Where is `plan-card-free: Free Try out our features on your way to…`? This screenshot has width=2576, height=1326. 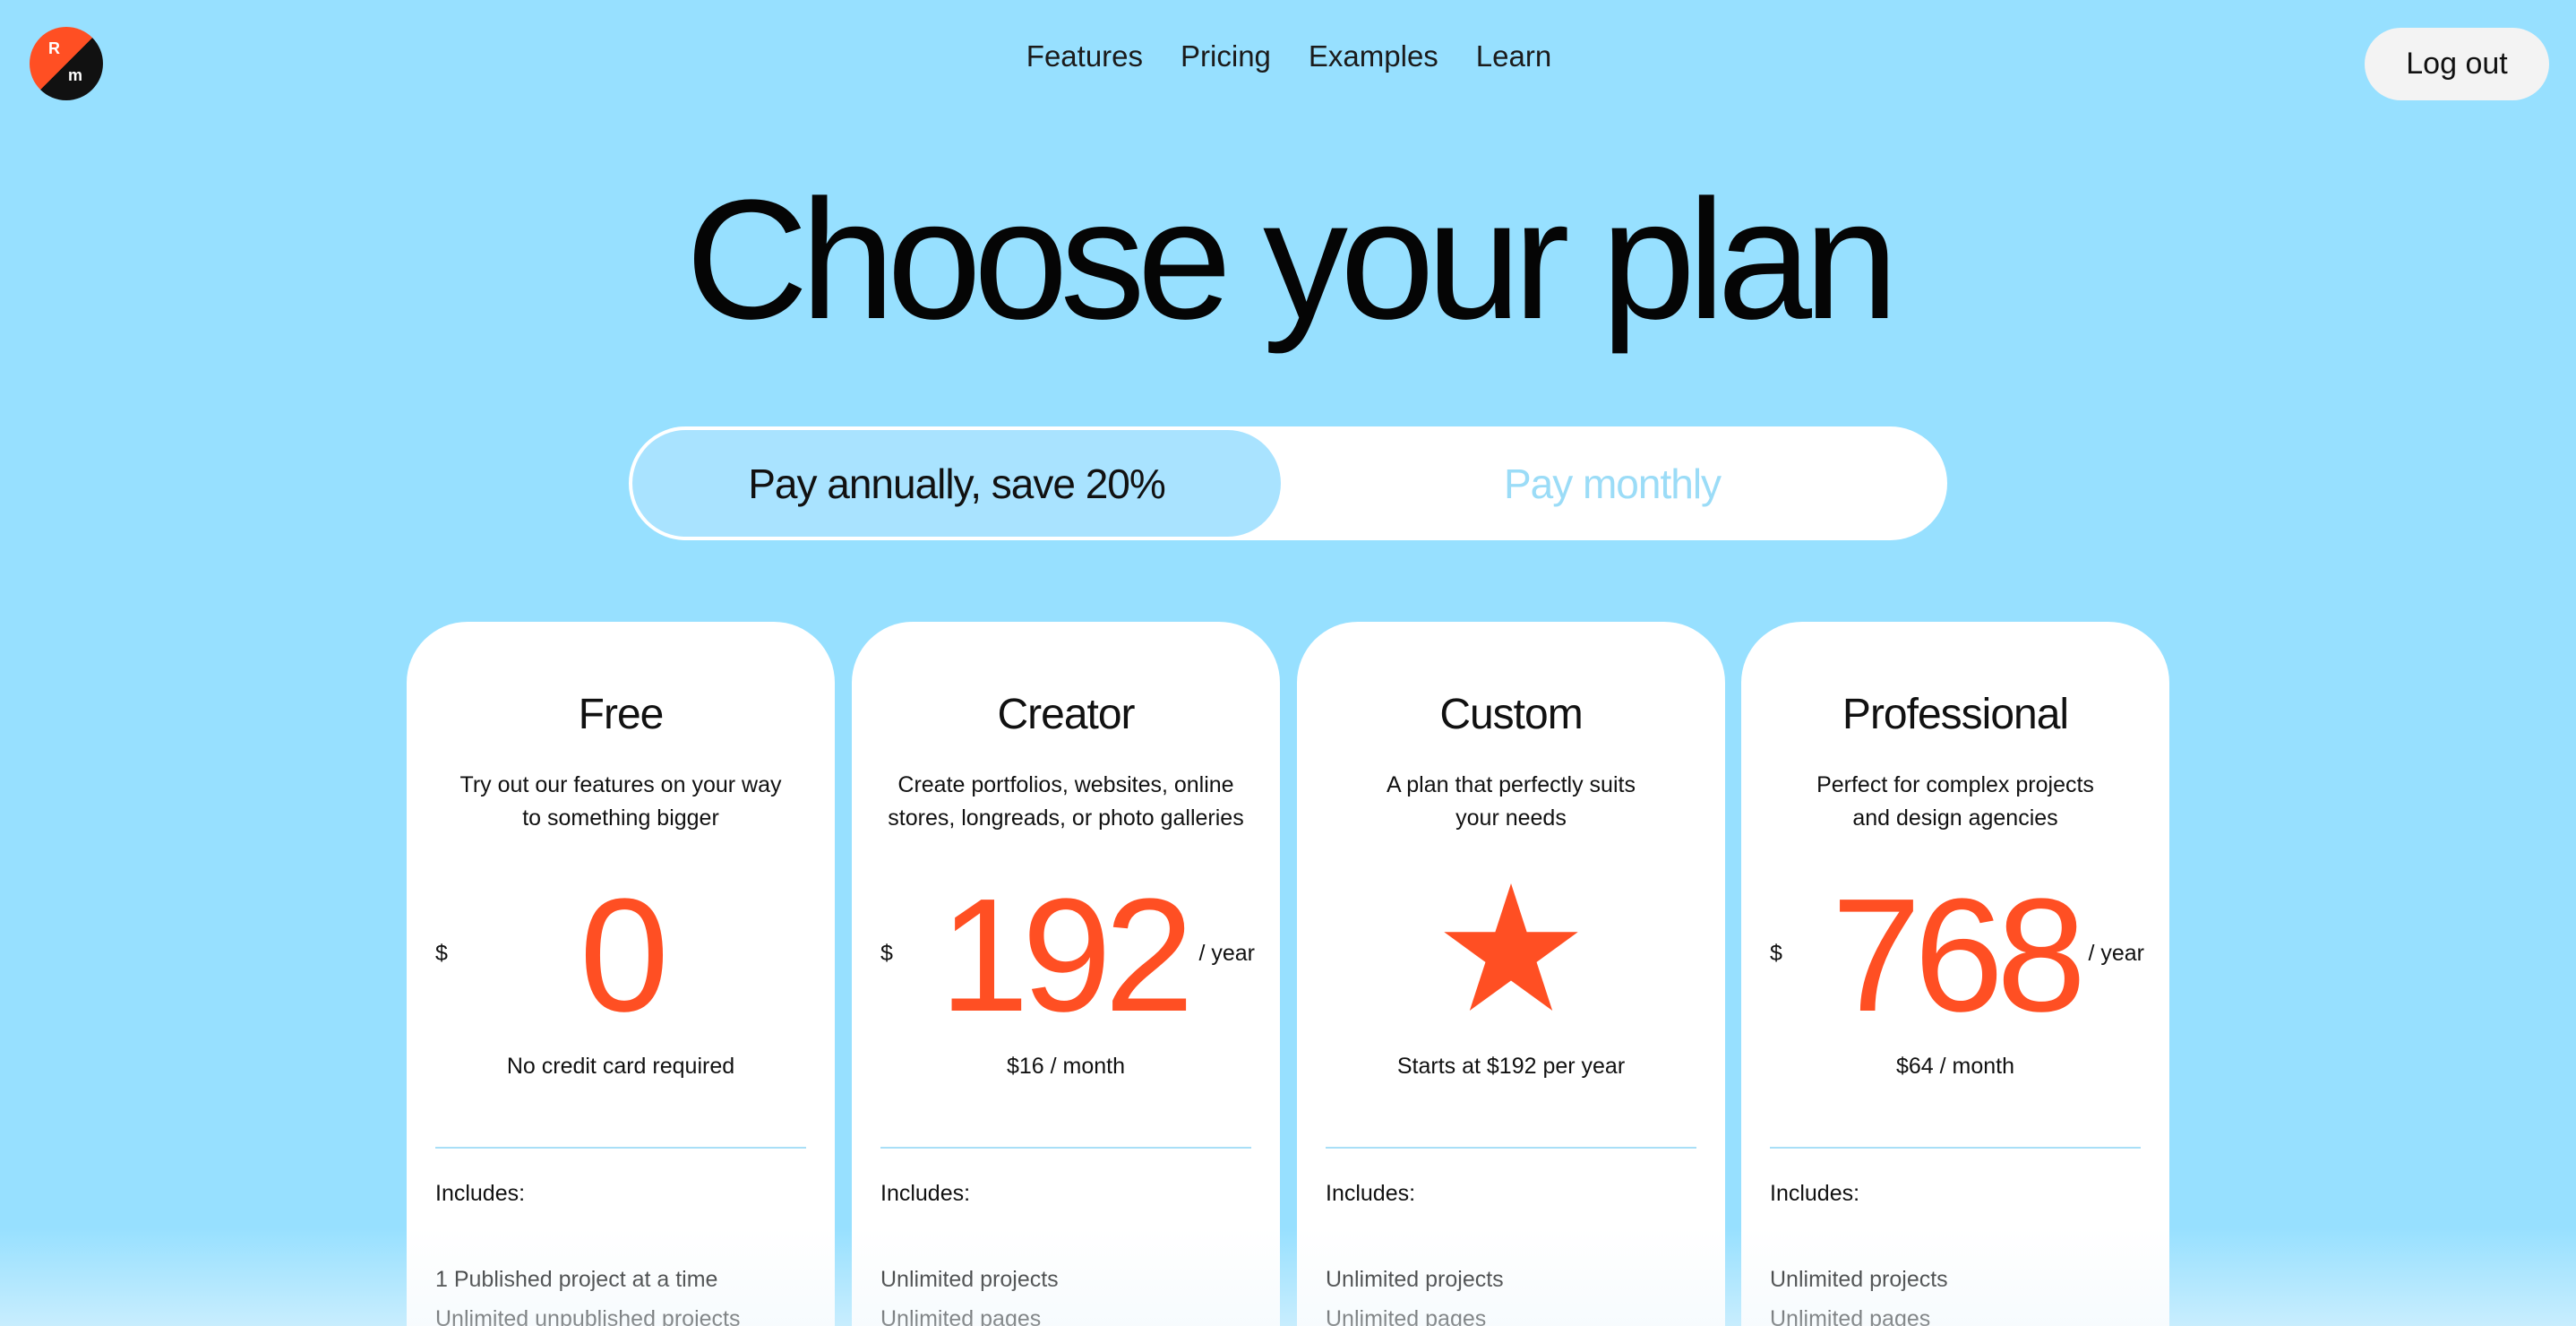 plan-card-free: Free Try out our features on your way to… is located at coordinates (621, 974).